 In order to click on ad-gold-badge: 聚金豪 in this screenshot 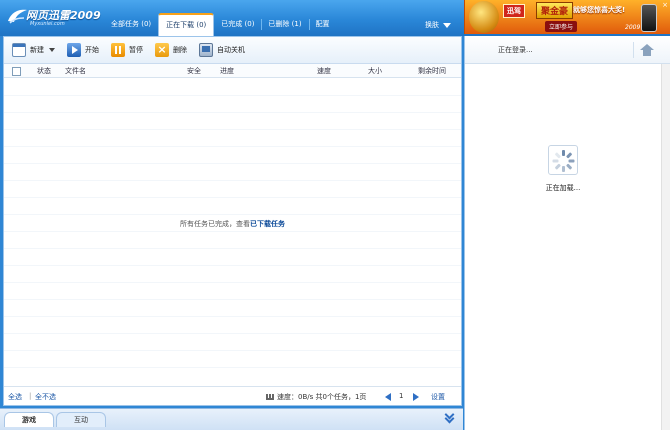, I will do `click(555, 10)`.